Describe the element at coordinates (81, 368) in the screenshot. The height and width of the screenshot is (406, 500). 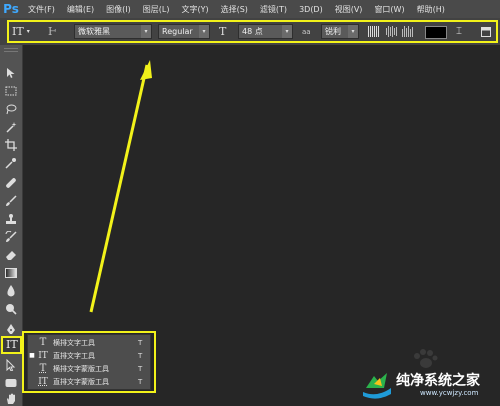
I see `flyout-item-label: 横排文字蒙版工具` at that location.